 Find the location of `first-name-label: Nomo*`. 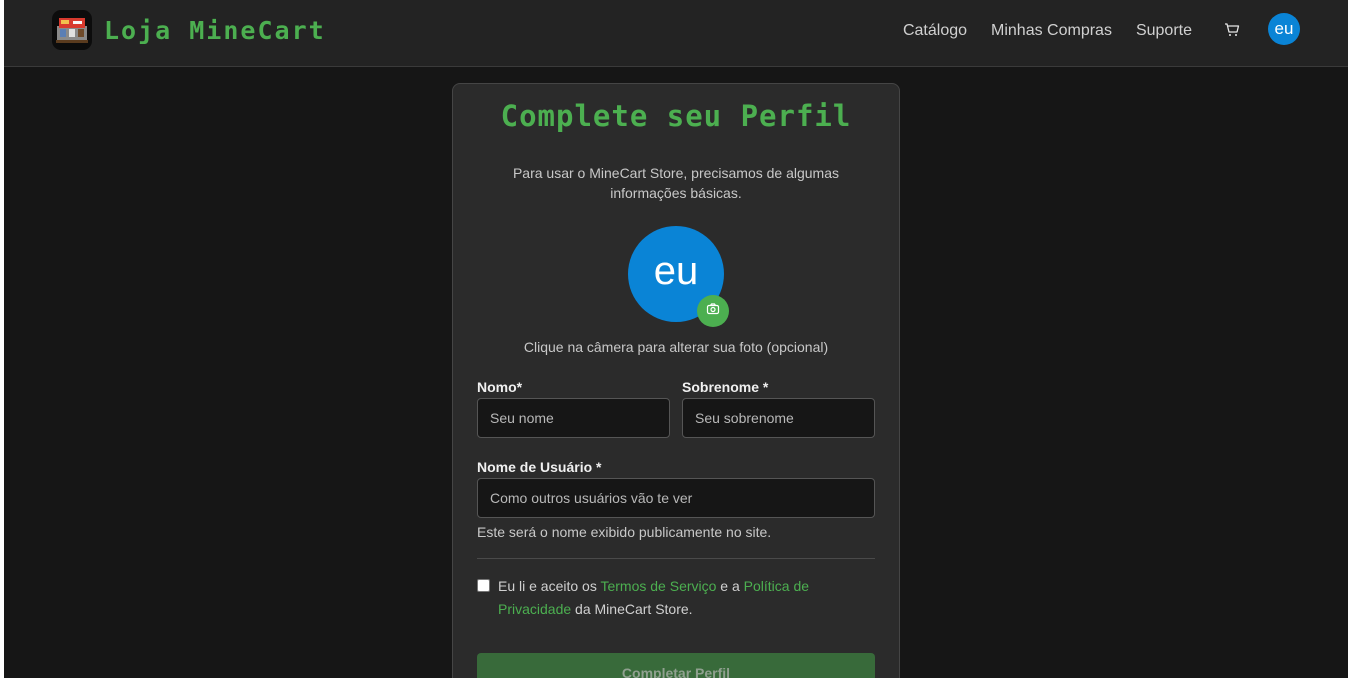

first-name-label: Nomo* is located at coordinates (500, 387).